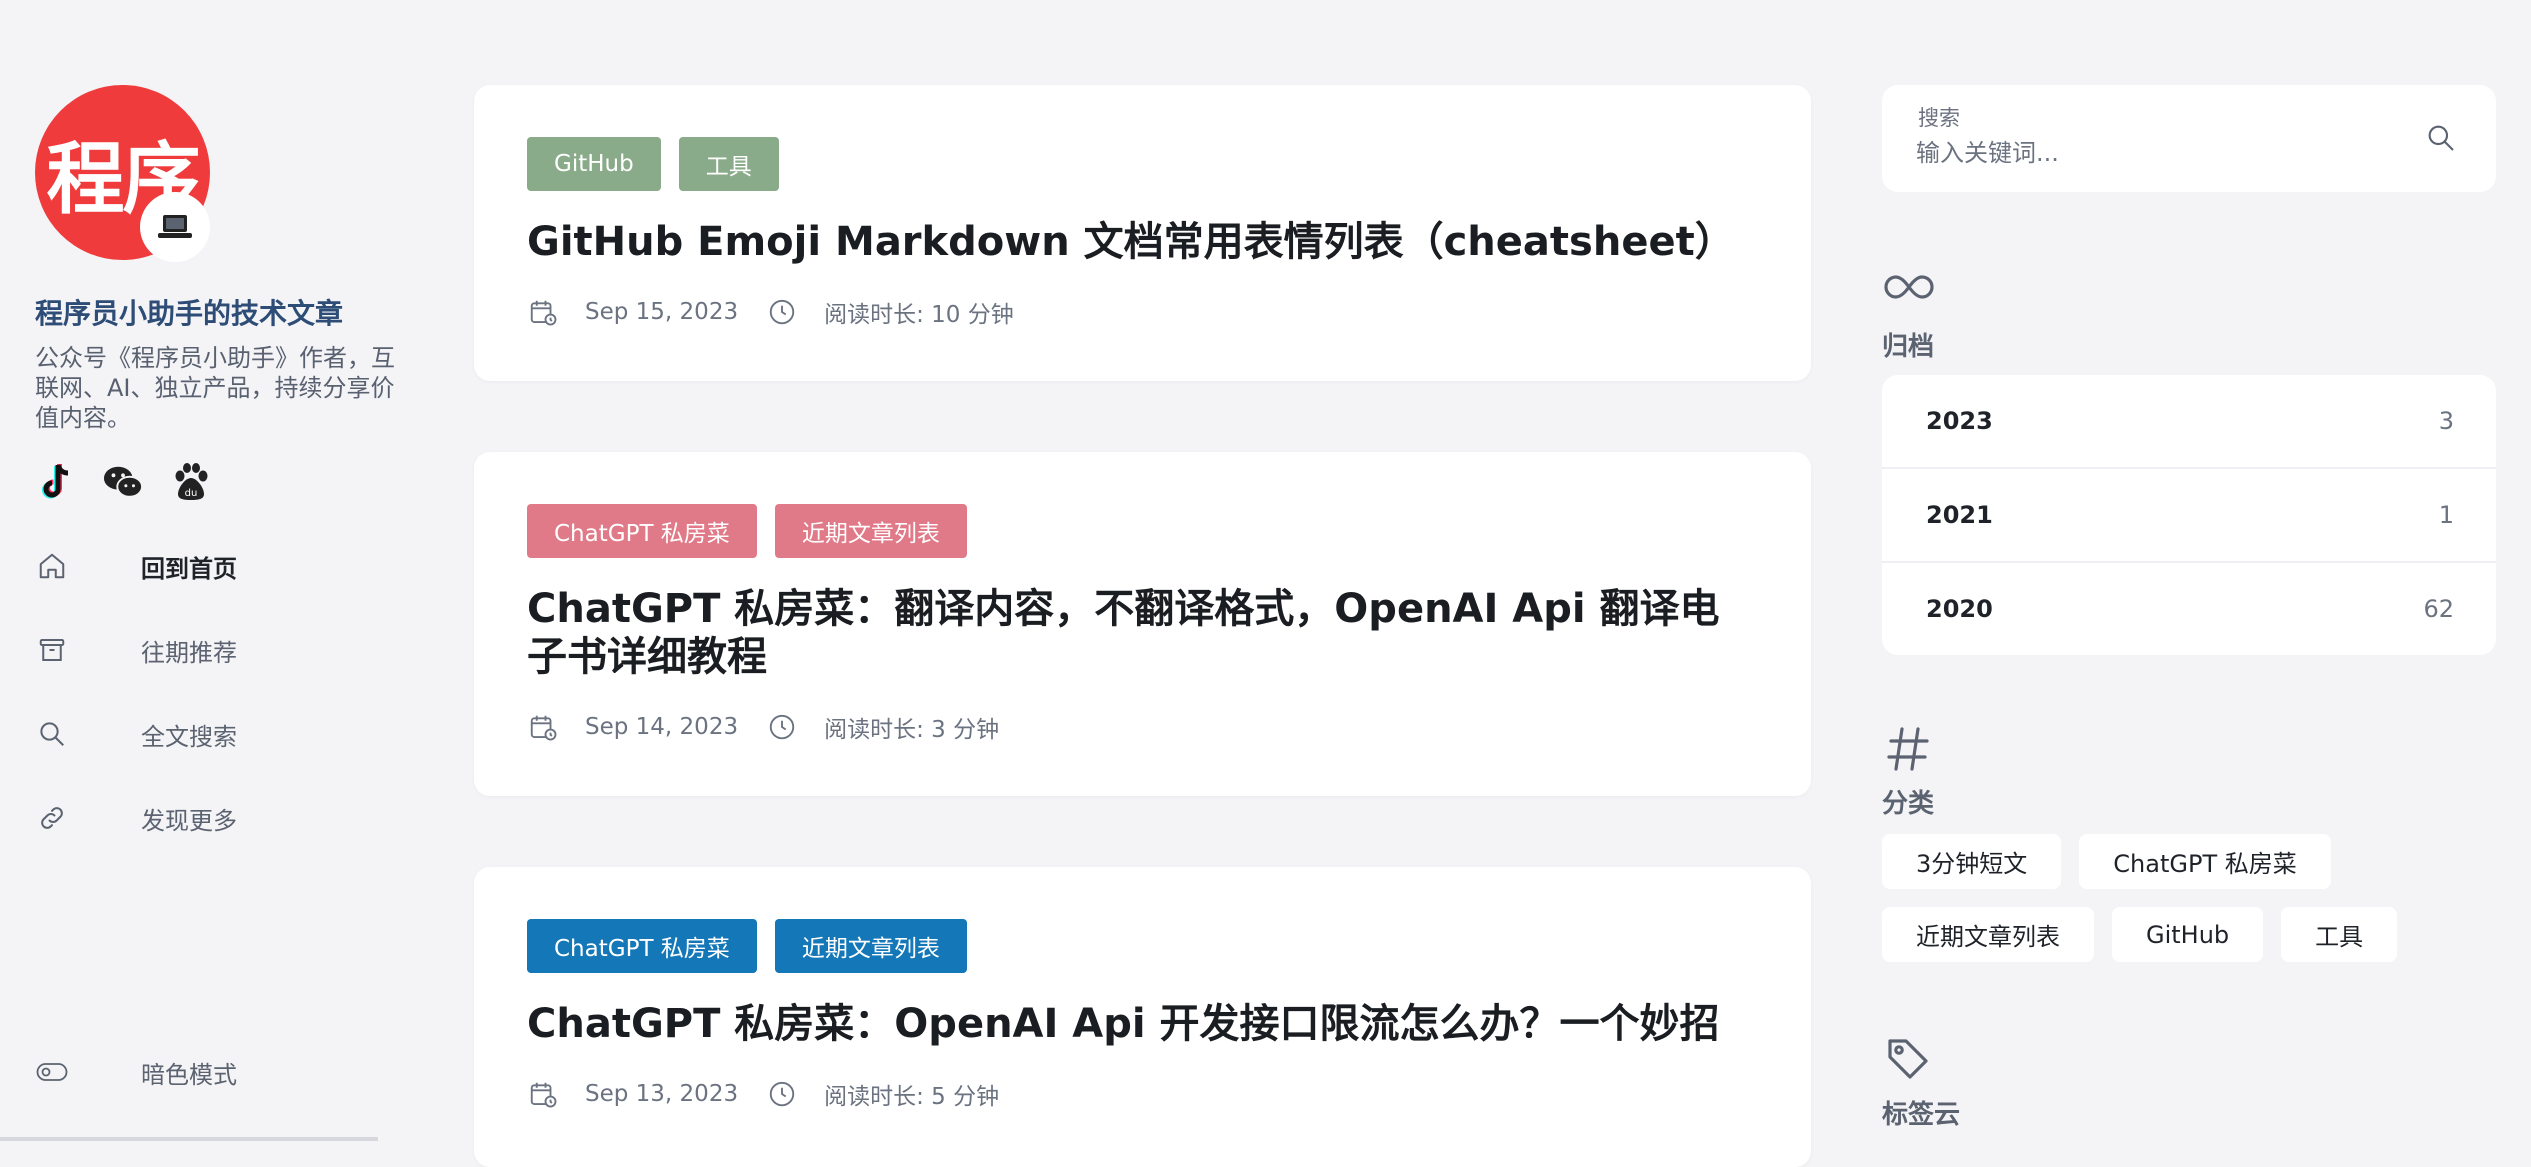 The height and width of the screenshot is (1167, 2531). Describe the element at coordinates (2438, 609) in the screenshot. I see `archive-count: 62` at that location.